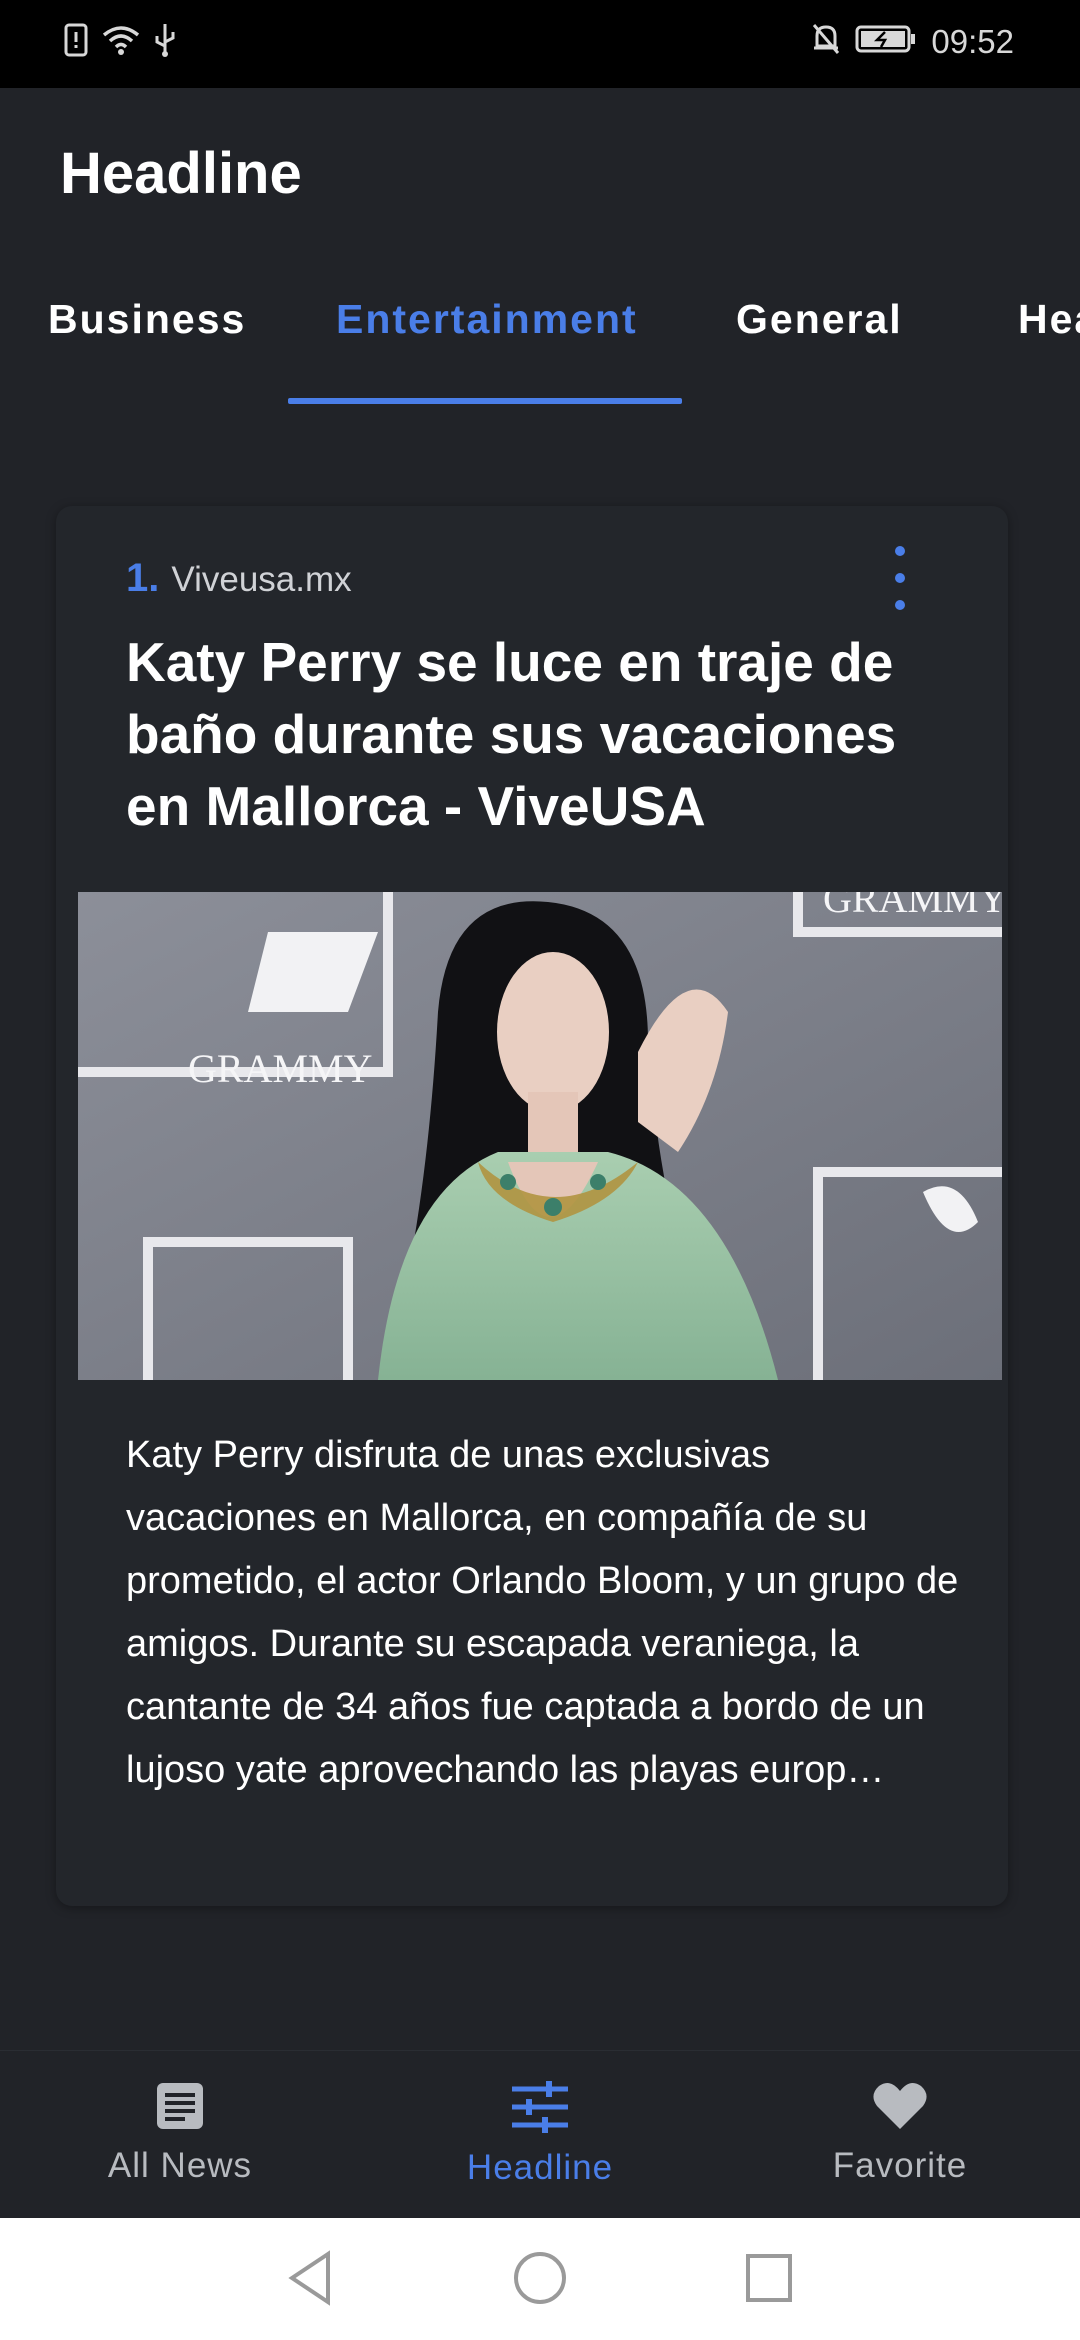  What do you see at coordinates (900, 578) in the screenshot?
I see `more-options-icon` at bounding box center [900, 578].